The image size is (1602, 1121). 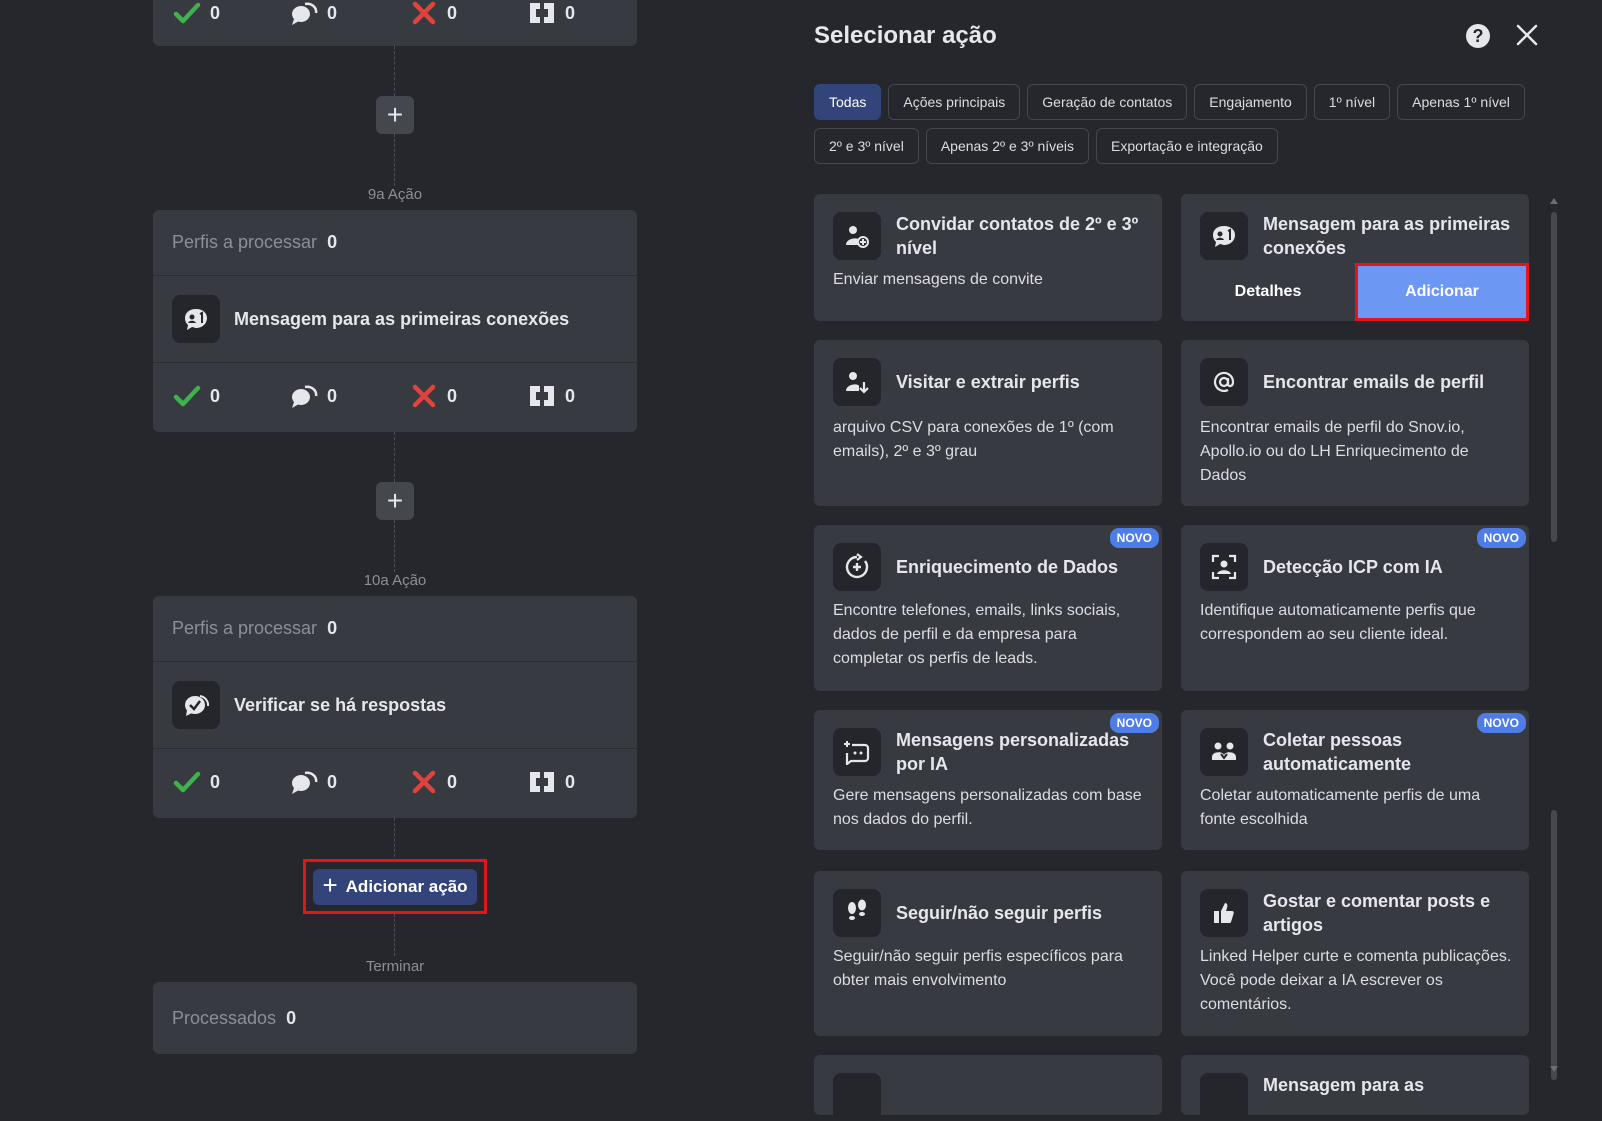 I want to click on action-card-message-partial: Mensagem para as, so click(x=1355, y=1088).